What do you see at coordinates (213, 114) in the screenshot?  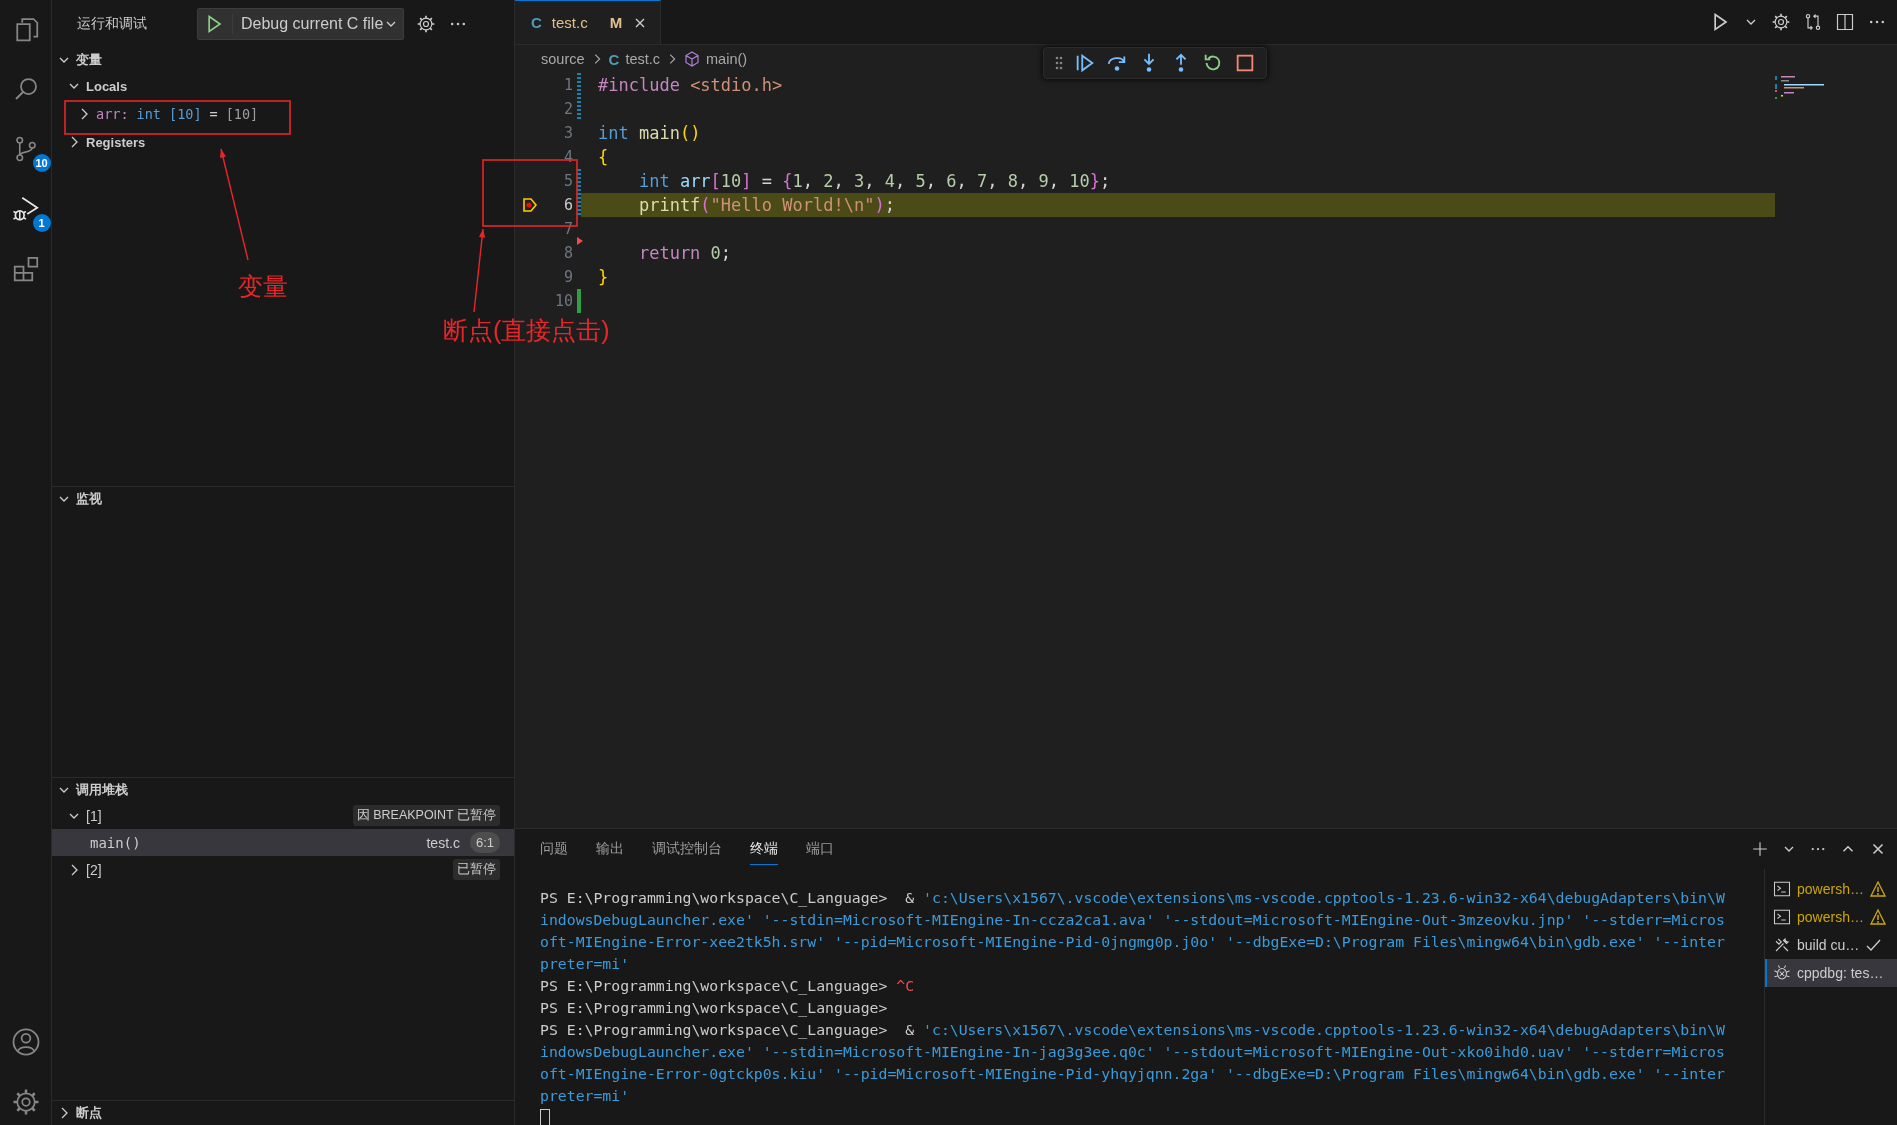 I see `variable-operator: =` at bounding box center [213, 114].